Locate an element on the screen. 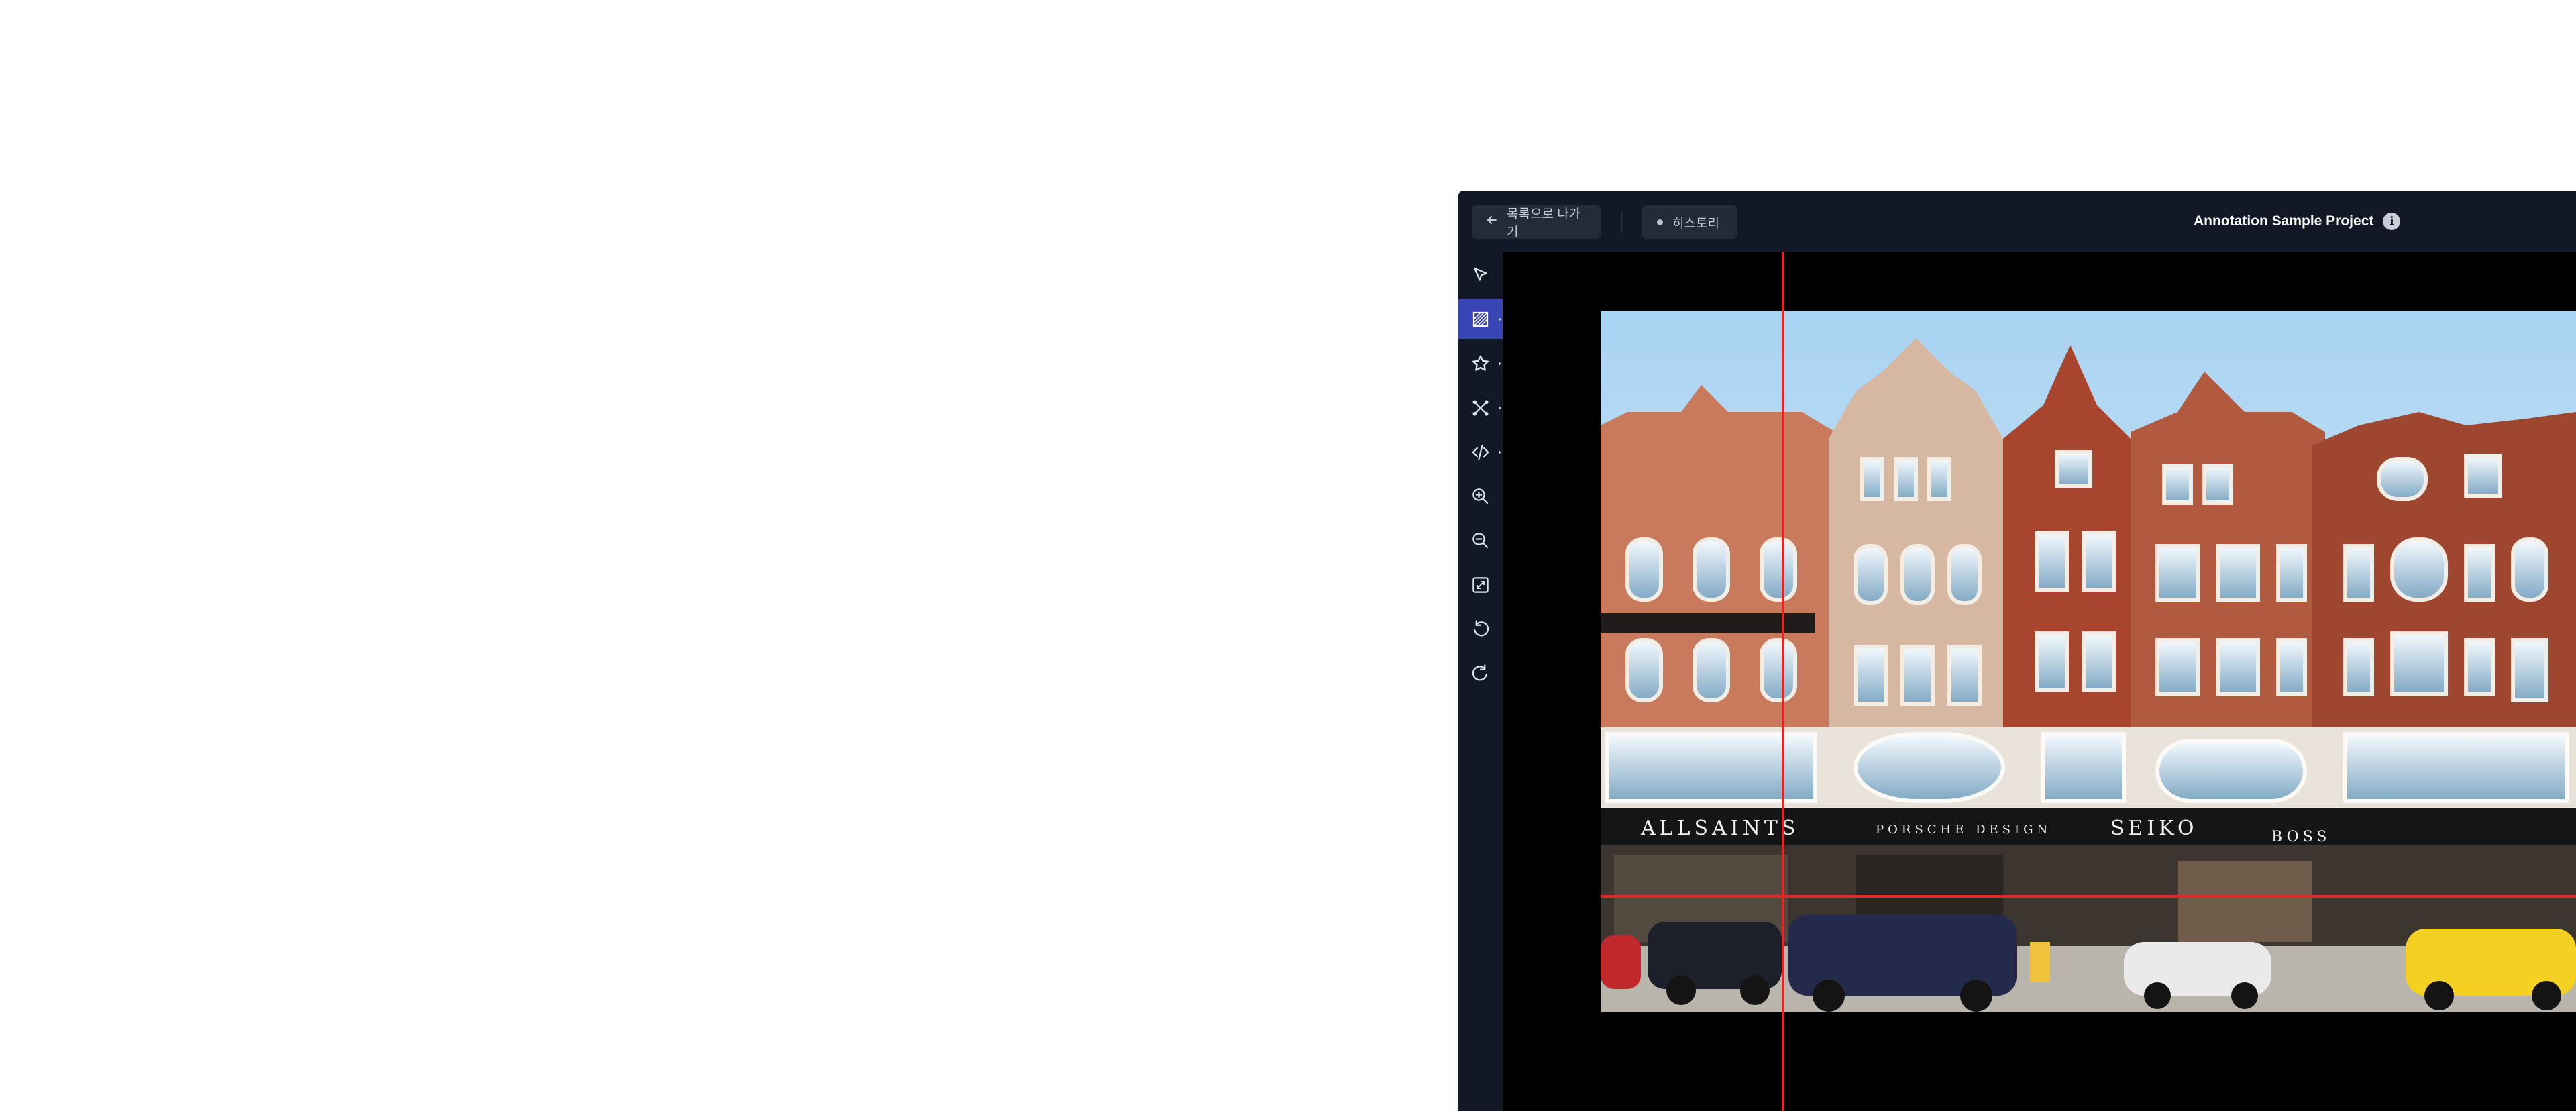  star-tool-button is located at coordinates (1480, 363).